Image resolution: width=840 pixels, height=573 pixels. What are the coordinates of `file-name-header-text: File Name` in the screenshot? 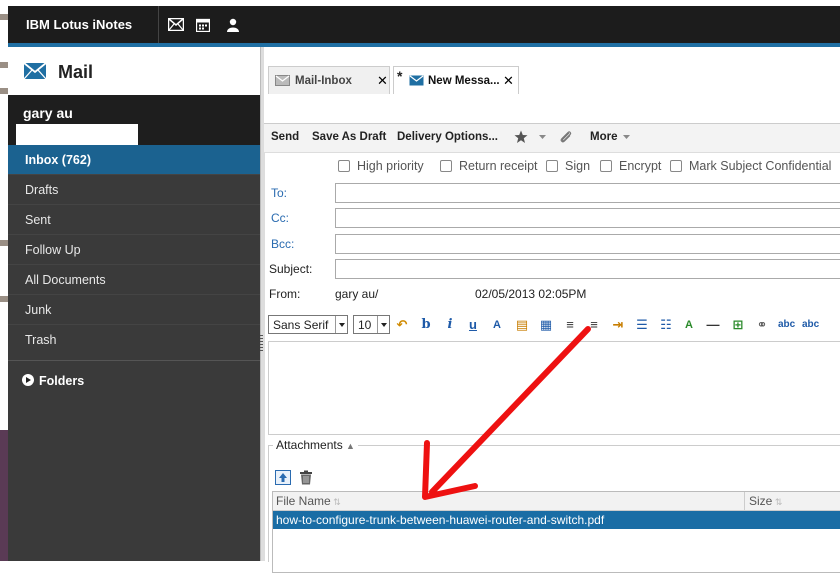 It's located at (303, 501).